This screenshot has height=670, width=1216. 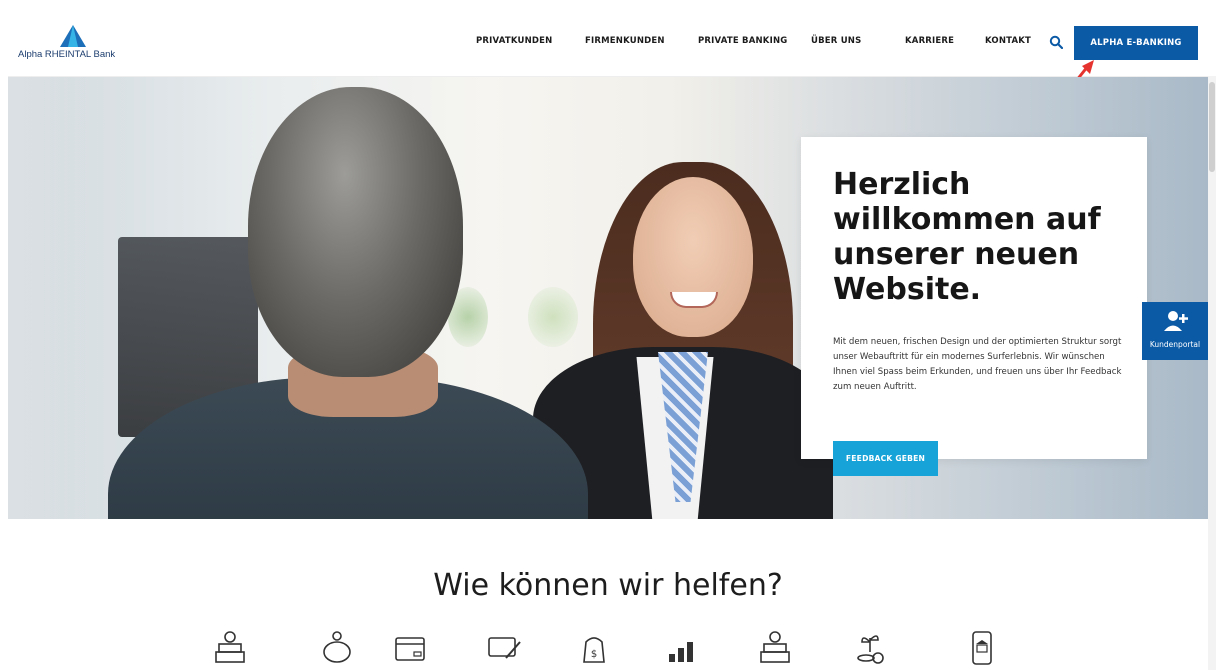 I want to click on piggy-bank-icon, so click(x=337, y=648).